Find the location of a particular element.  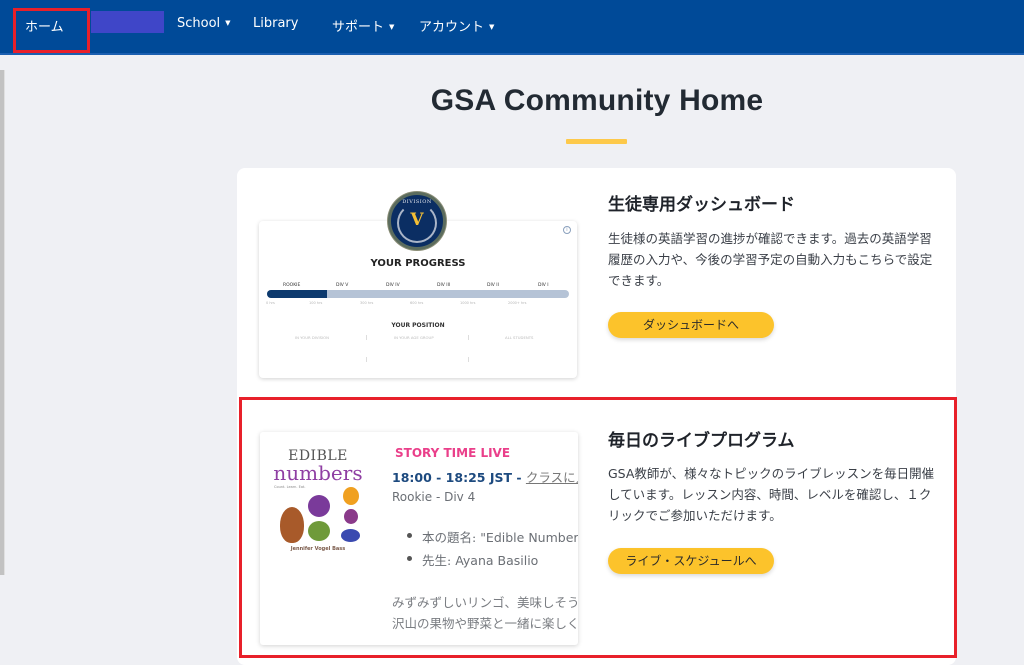

left-scrollbar is located at coordinates (2, 322).